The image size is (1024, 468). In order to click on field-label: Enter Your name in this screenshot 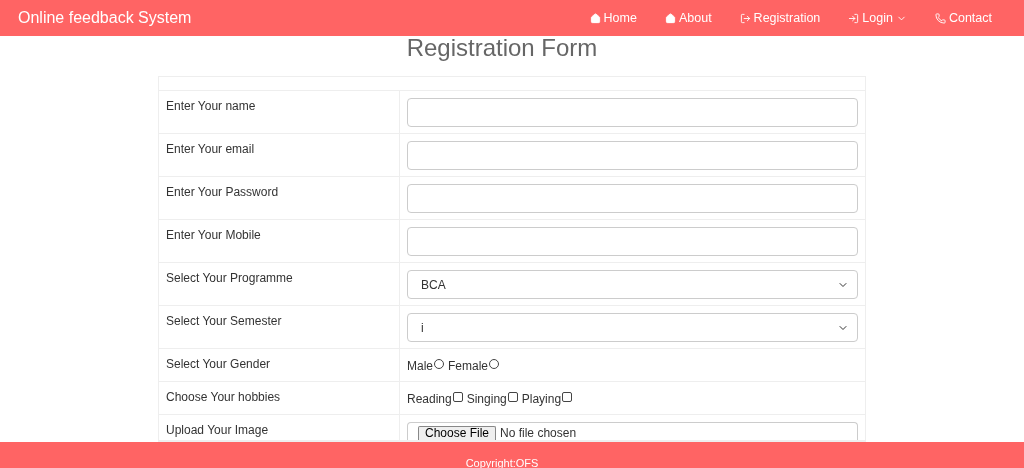, I will do `click(279, 112)`.